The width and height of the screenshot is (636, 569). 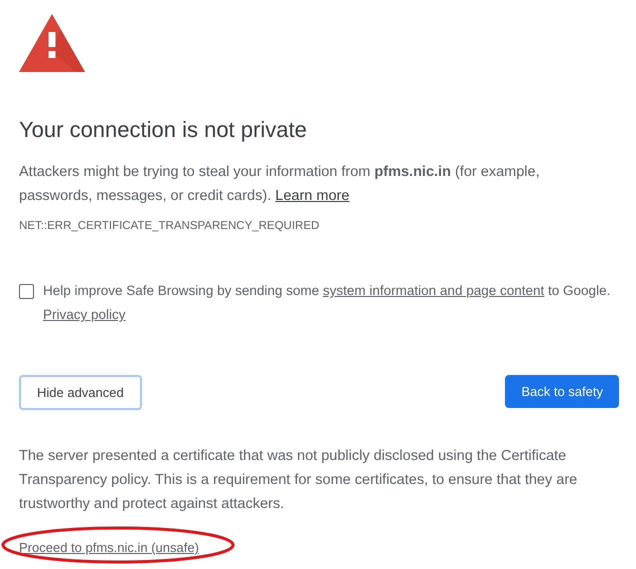 I want to click on safe-browsing-text: Help improve Safe Browsing by sending some system information and page content to Google., so click(x=326, y=291).